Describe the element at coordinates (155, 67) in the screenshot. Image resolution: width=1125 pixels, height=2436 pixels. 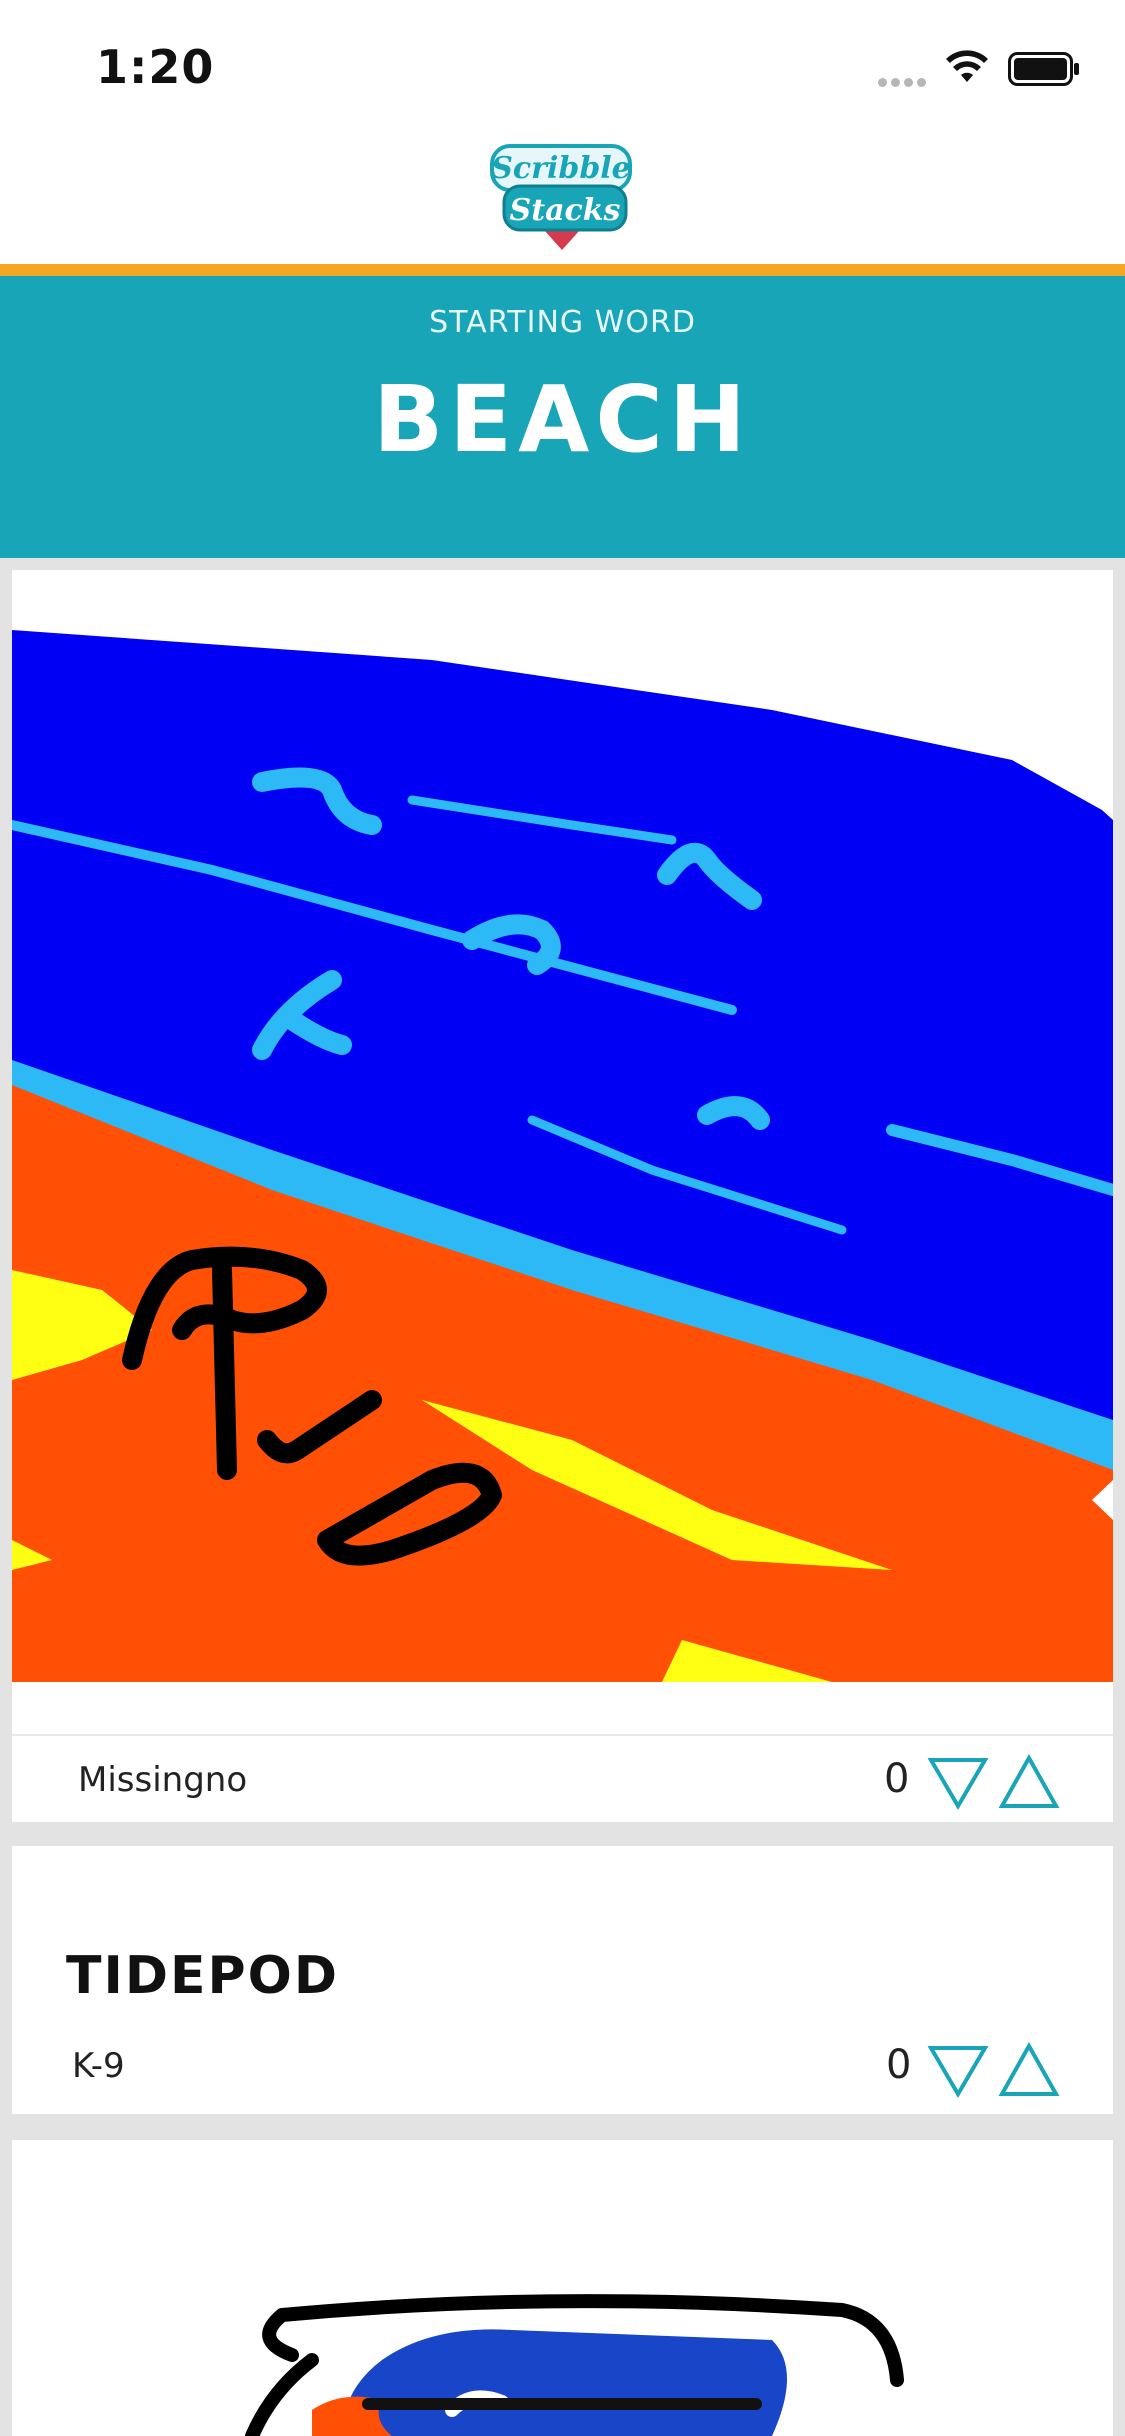
I see `status-time: 1:20` at that location.